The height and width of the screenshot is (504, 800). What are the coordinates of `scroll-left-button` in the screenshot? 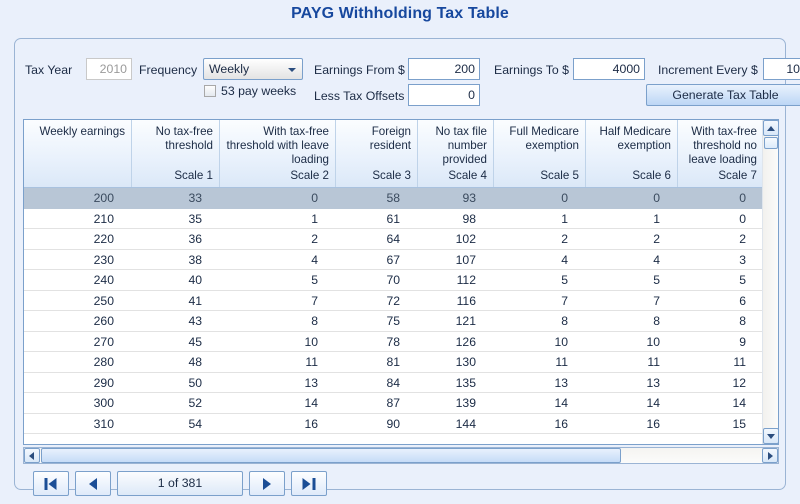 It's located at (32, 455).